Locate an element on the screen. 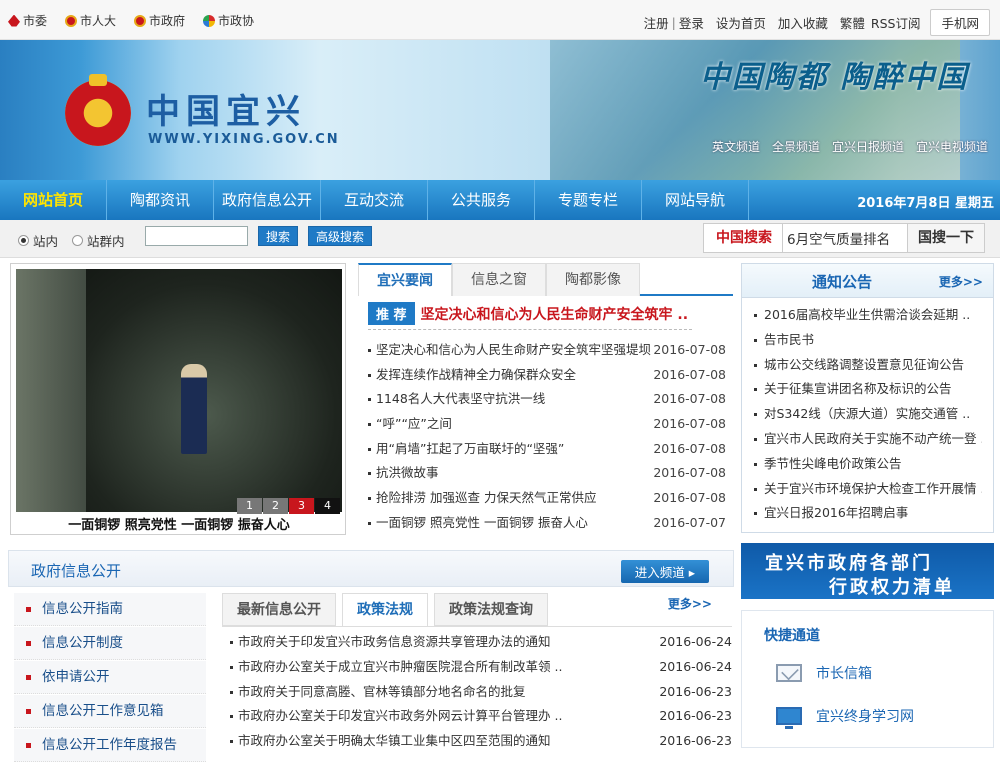  nav-item-sitemap: 网站导航 is located at coordinates (695, 200).